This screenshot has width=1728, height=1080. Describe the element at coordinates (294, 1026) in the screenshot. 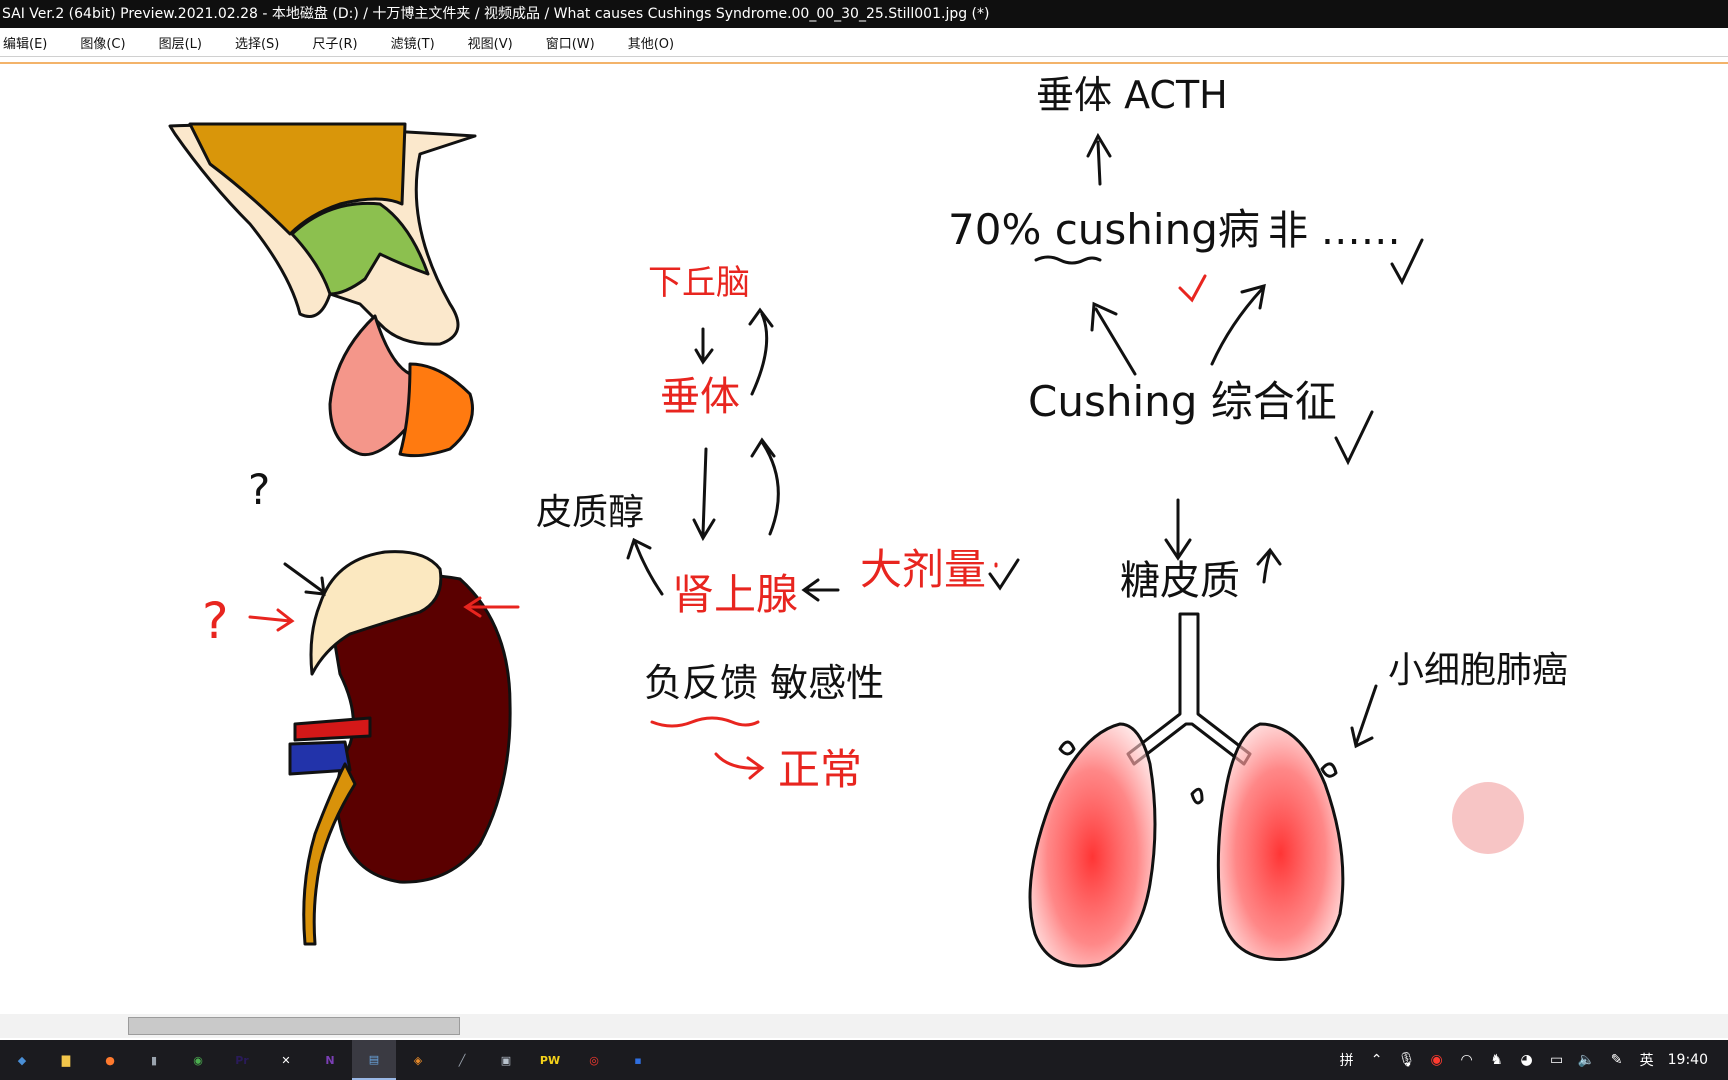

I see `scrollbar-thumb` at that location.